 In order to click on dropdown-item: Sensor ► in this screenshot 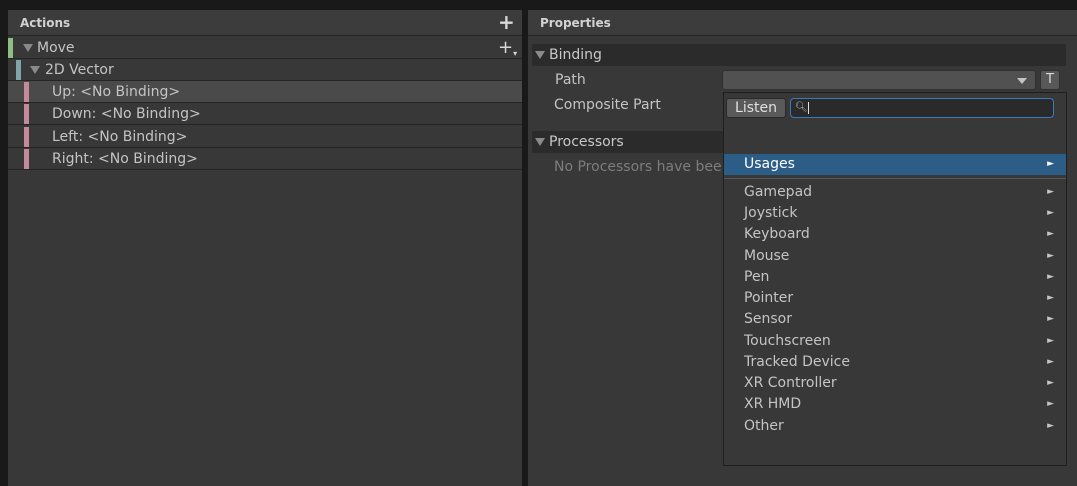, I will do `click(895, 319)`.